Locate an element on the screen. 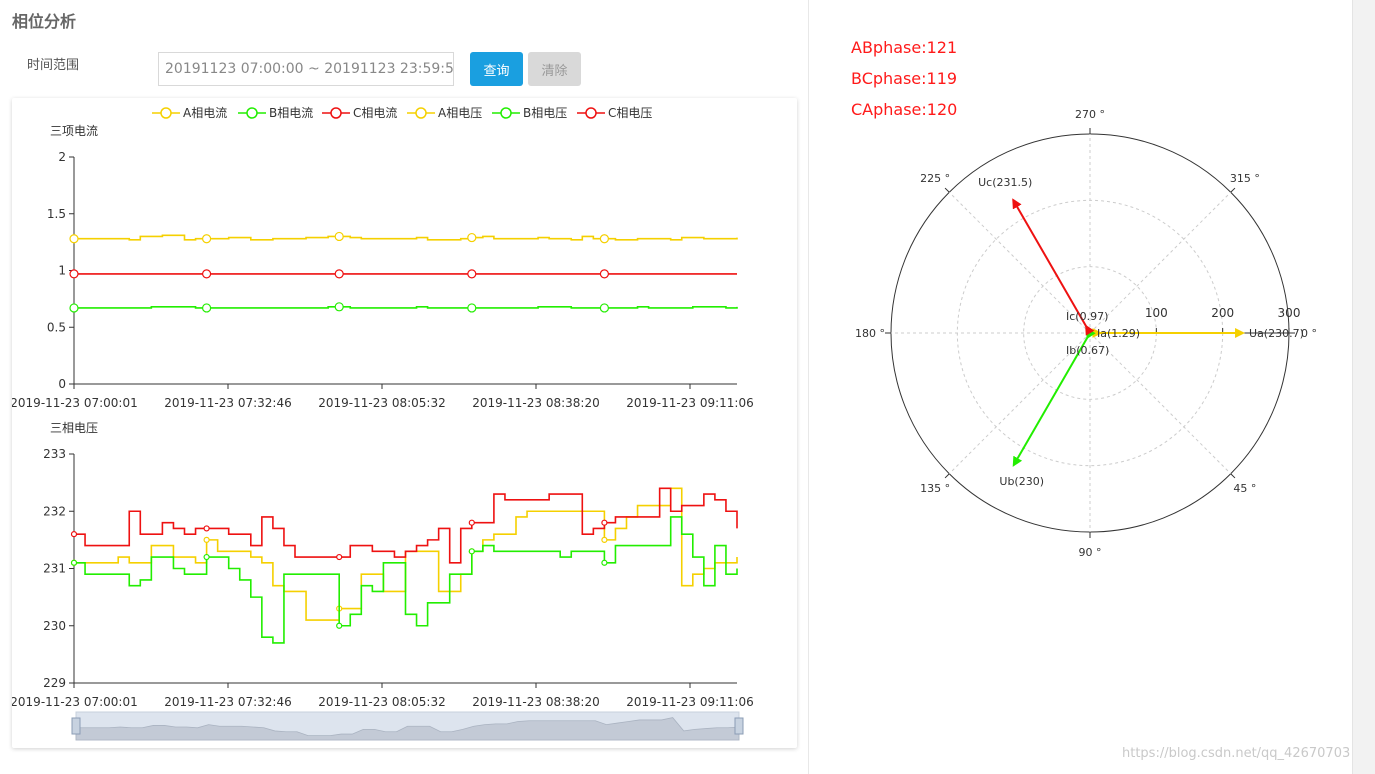 The width and height of the screenshot is (1375, 774). page-scrollbar is located at coordinates (1363, 387).